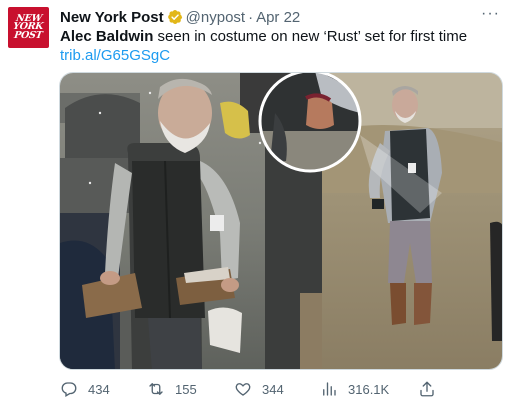 This screenshot has width=510, height=406. What do you see at coordinates (259, 389) in the screenshot?
I see `like-button: 344` at bounding box center [259, 389].